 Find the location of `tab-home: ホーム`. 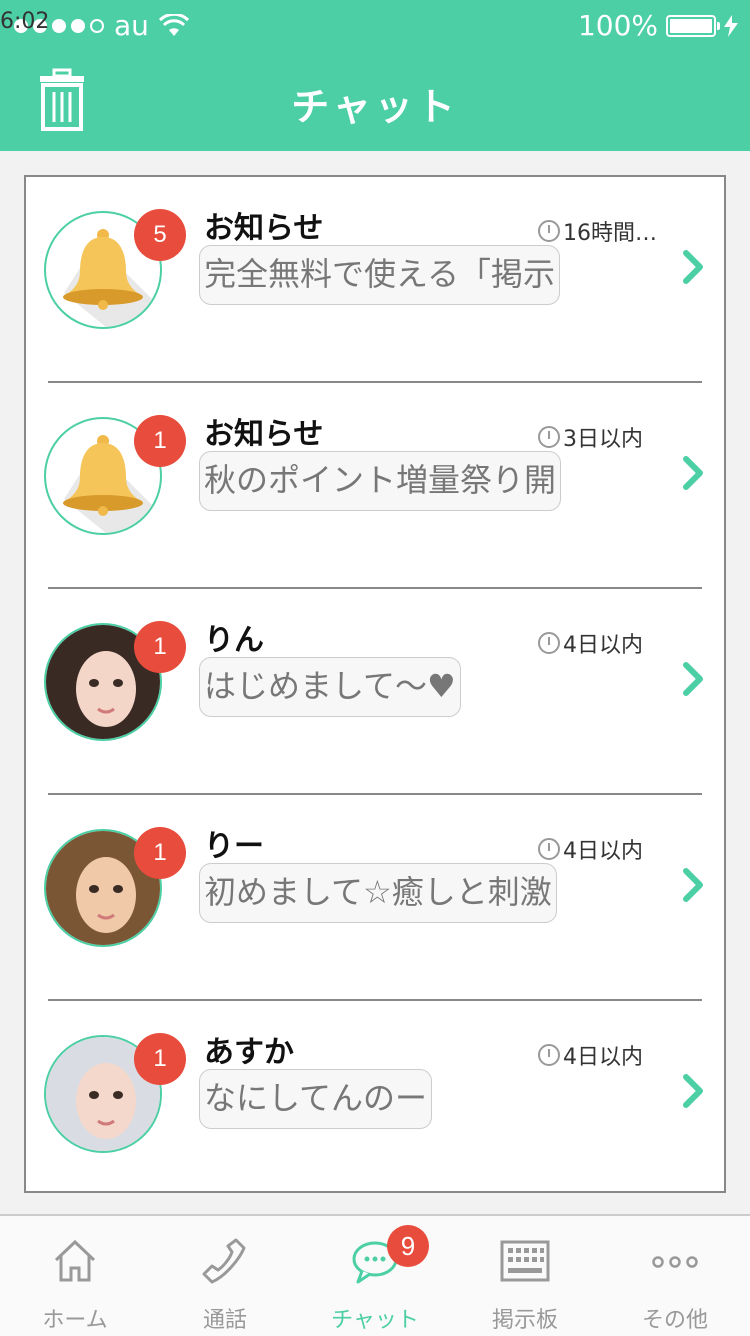

tab-home: ホーム is located at coordinates (75, 1276).